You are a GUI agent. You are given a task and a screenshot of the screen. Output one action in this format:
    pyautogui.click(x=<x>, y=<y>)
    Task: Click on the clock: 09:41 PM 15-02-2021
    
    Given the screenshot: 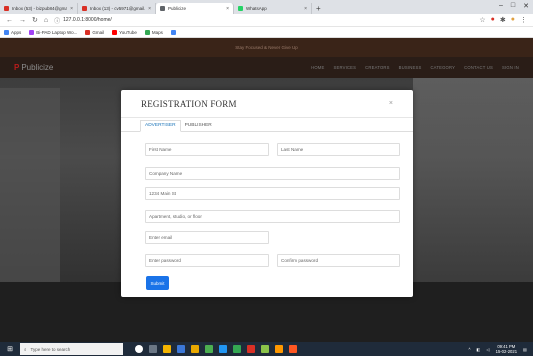 What is the action you would take?
    pyautogui.click(x=506, y=349)
    